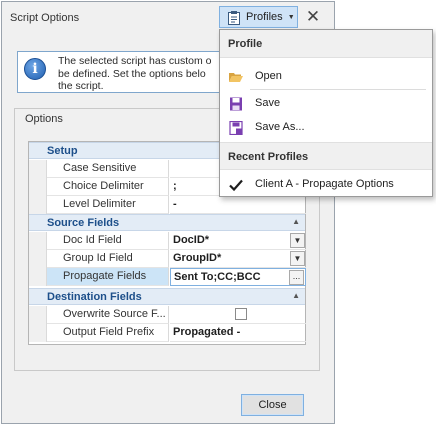 The image size is (436, 425). I want to click on property-value, so click(238, 315).